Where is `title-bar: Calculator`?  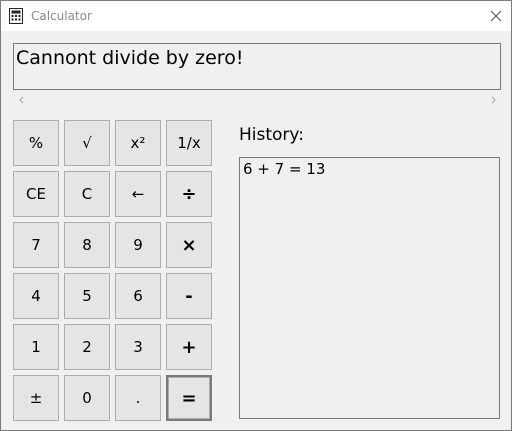 title-bar: Calculator is located at coordinates (256, 16).